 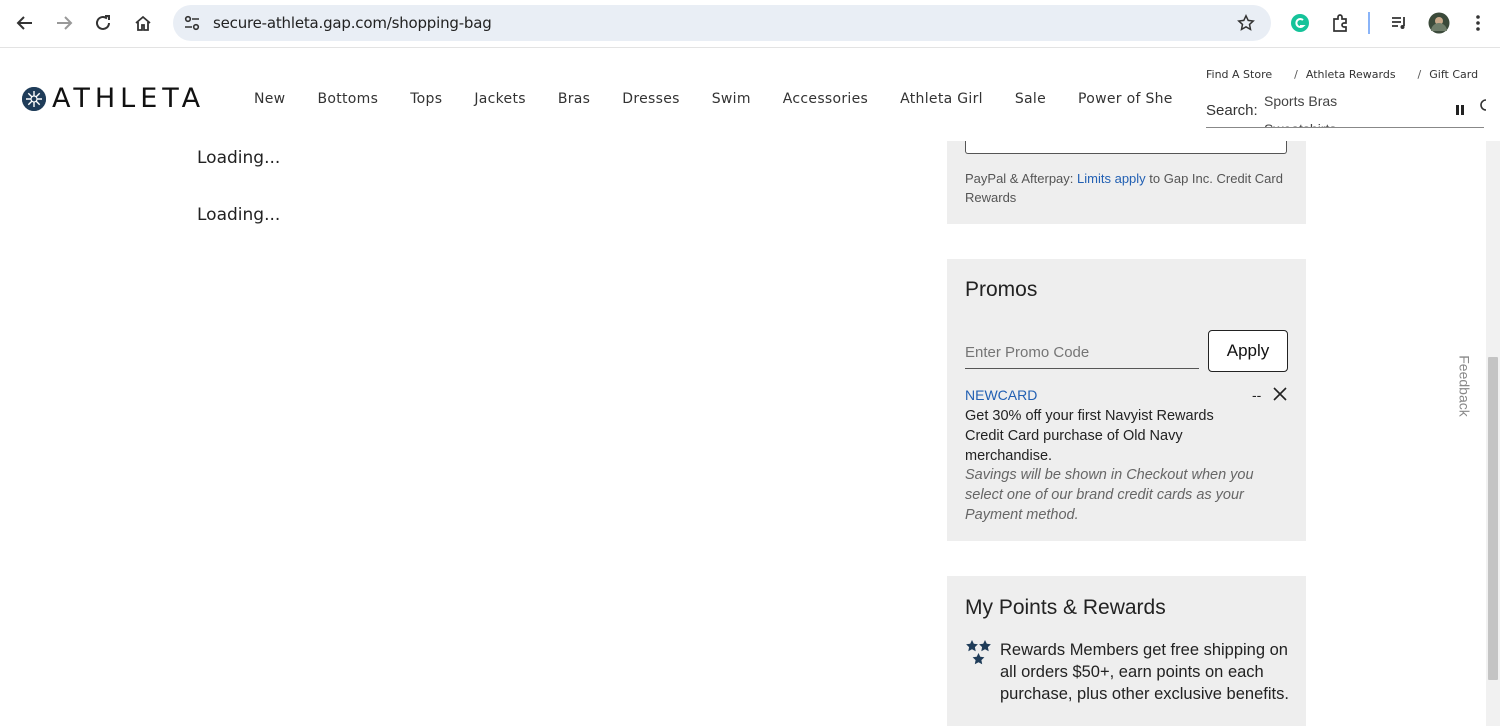 What do you see at coordinates (650, 99) in the screenshot?
I see `nav-dresses: Dresses` at bounding box center [650, 99].